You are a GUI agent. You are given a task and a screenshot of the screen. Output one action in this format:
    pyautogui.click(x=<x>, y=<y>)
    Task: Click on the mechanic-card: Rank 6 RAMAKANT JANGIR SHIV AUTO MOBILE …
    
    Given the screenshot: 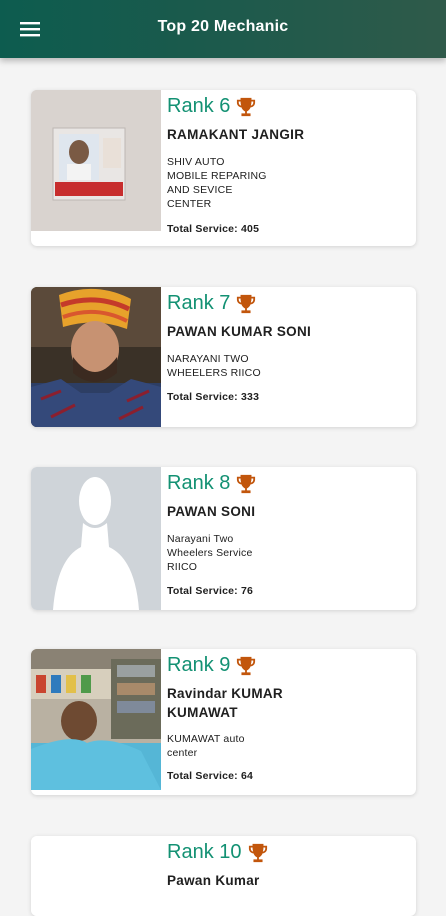 What is the action you would take?
    pyautogui.click(x=223, y=168)
    